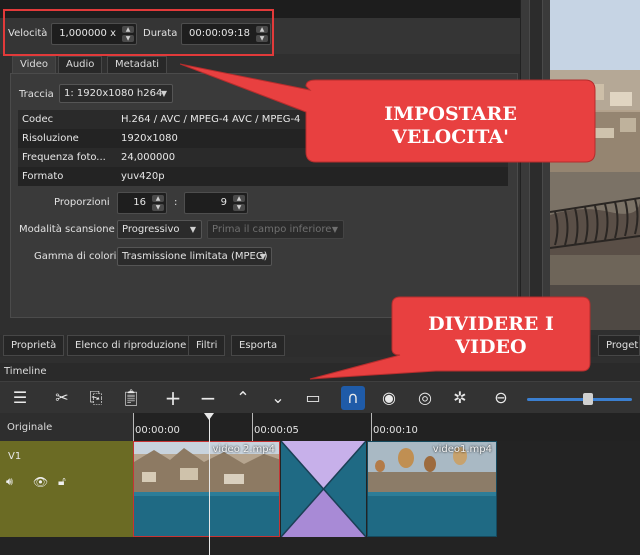 This screenshot has width=640, height=555. What do you see at coordinates (588, 399) in the screenshot?
I see `zoom-slider-handle` at bounding box center [588, 399].